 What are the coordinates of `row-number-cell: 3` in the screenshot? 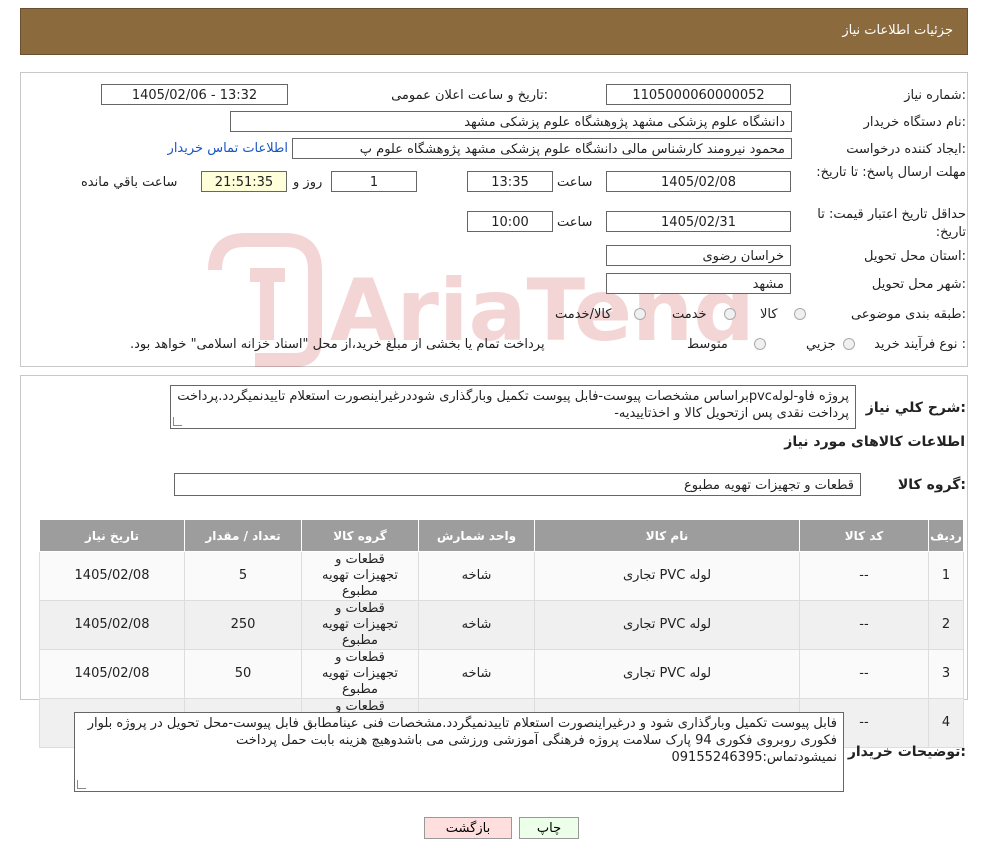 It's located at (946, 674).